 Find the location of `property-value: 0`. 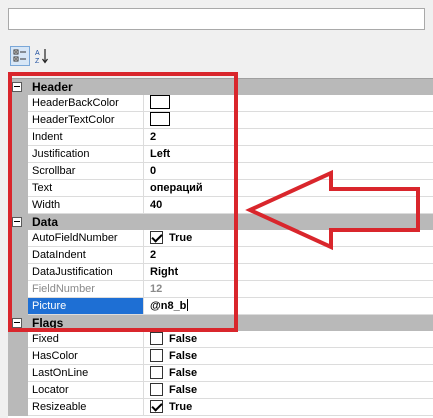

property-value: 0 is located at coordinates (288, 171).